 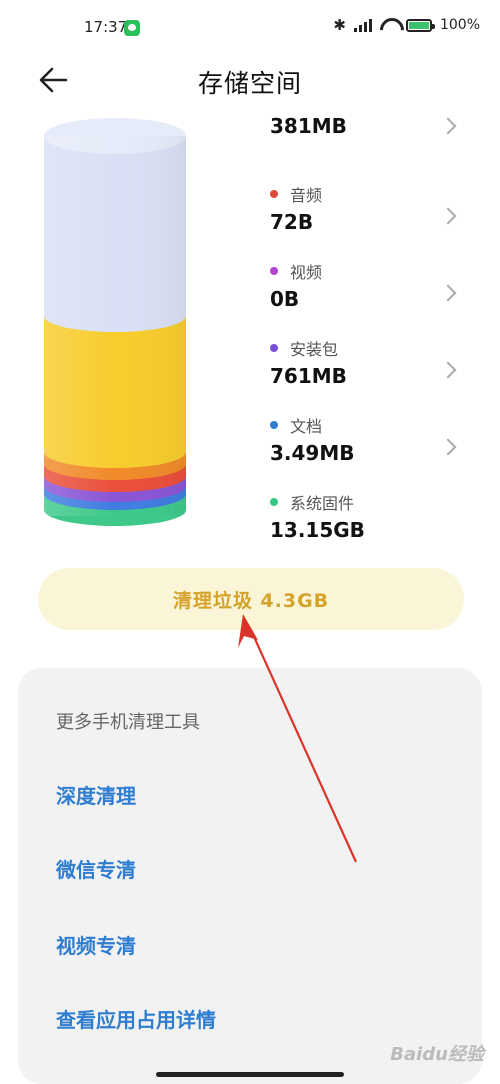 I want to click on category-size: 13.15GB, so click(x=317, y=530).